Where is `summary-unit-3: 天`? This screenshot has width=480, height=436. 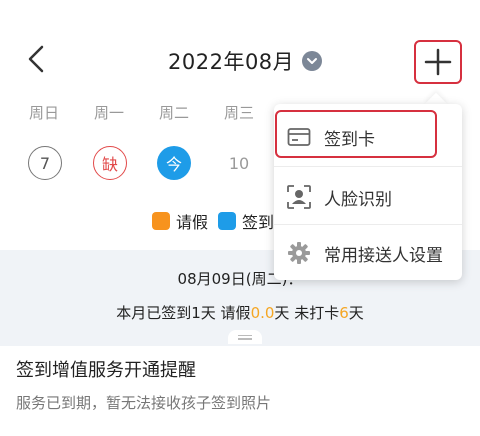 summary-unit-3: 天 is located at coordinates (356, 313).